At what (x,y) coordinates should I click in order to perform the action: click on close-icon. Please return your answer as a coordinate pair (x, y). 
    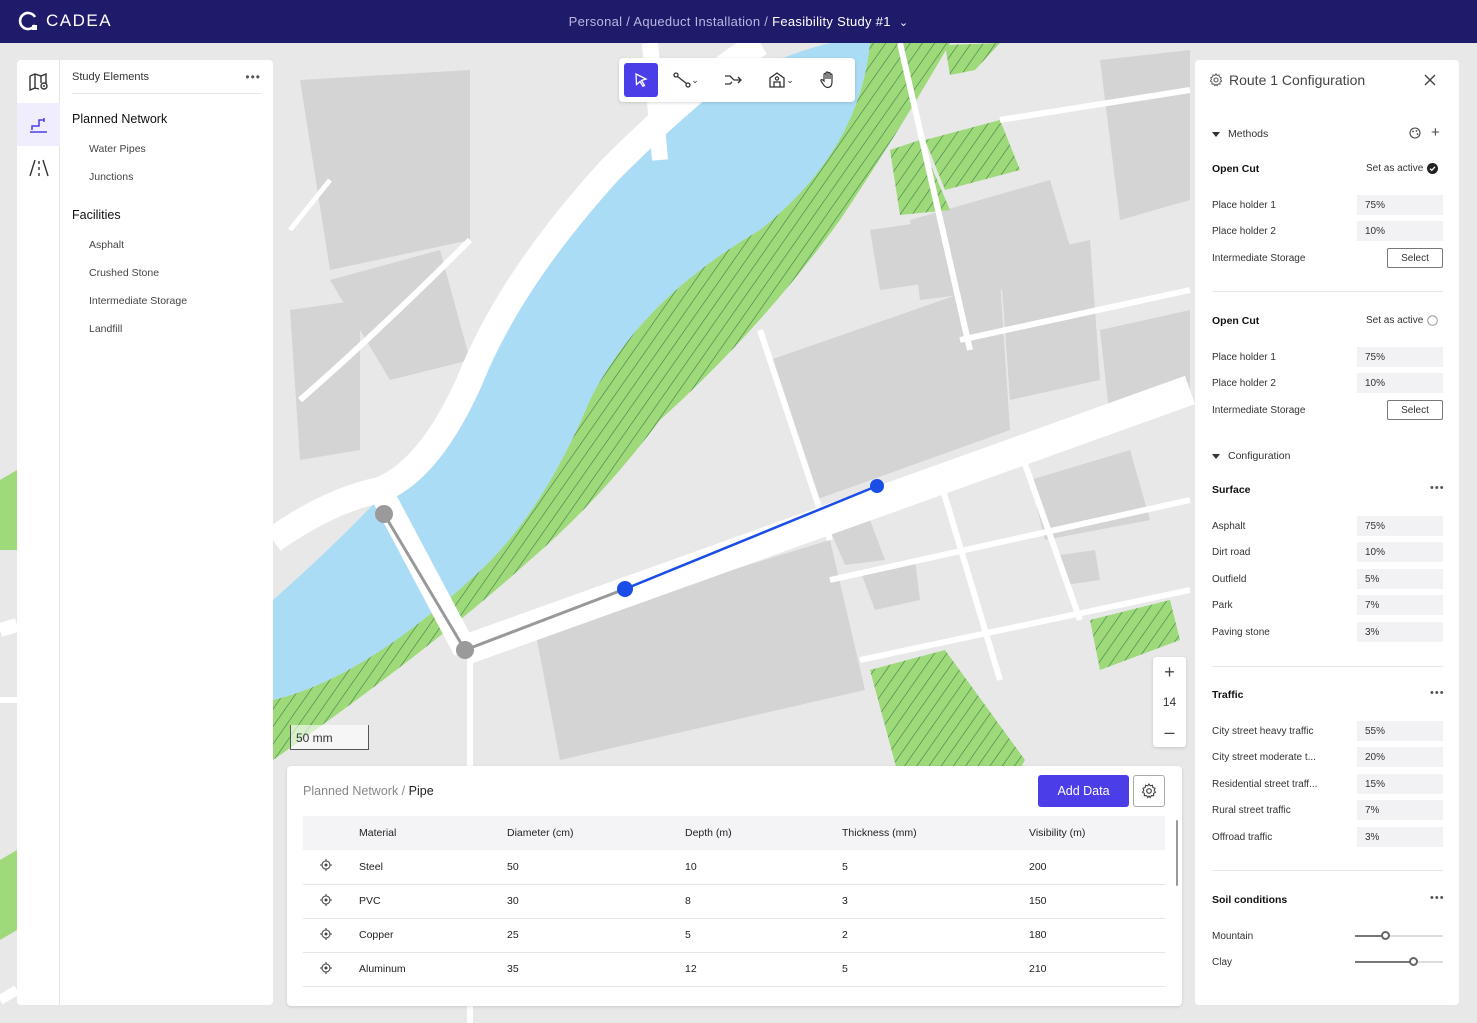
    Looking at the image, I should click on (1430, 80).